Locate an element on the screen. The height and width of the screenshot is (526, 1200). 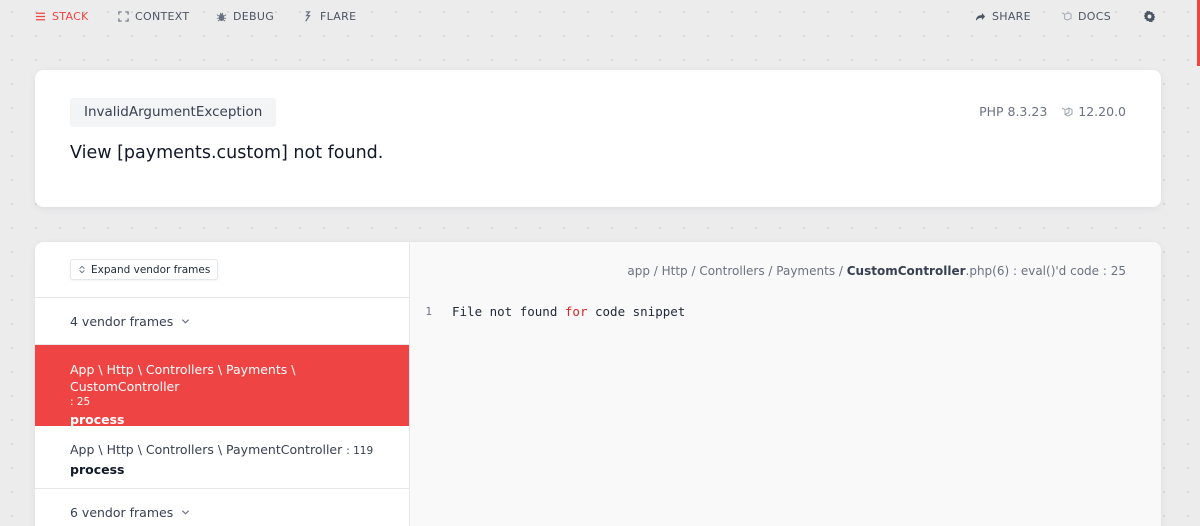
laravel-version: 12.20.0 is located at coordinates (1093, 111).